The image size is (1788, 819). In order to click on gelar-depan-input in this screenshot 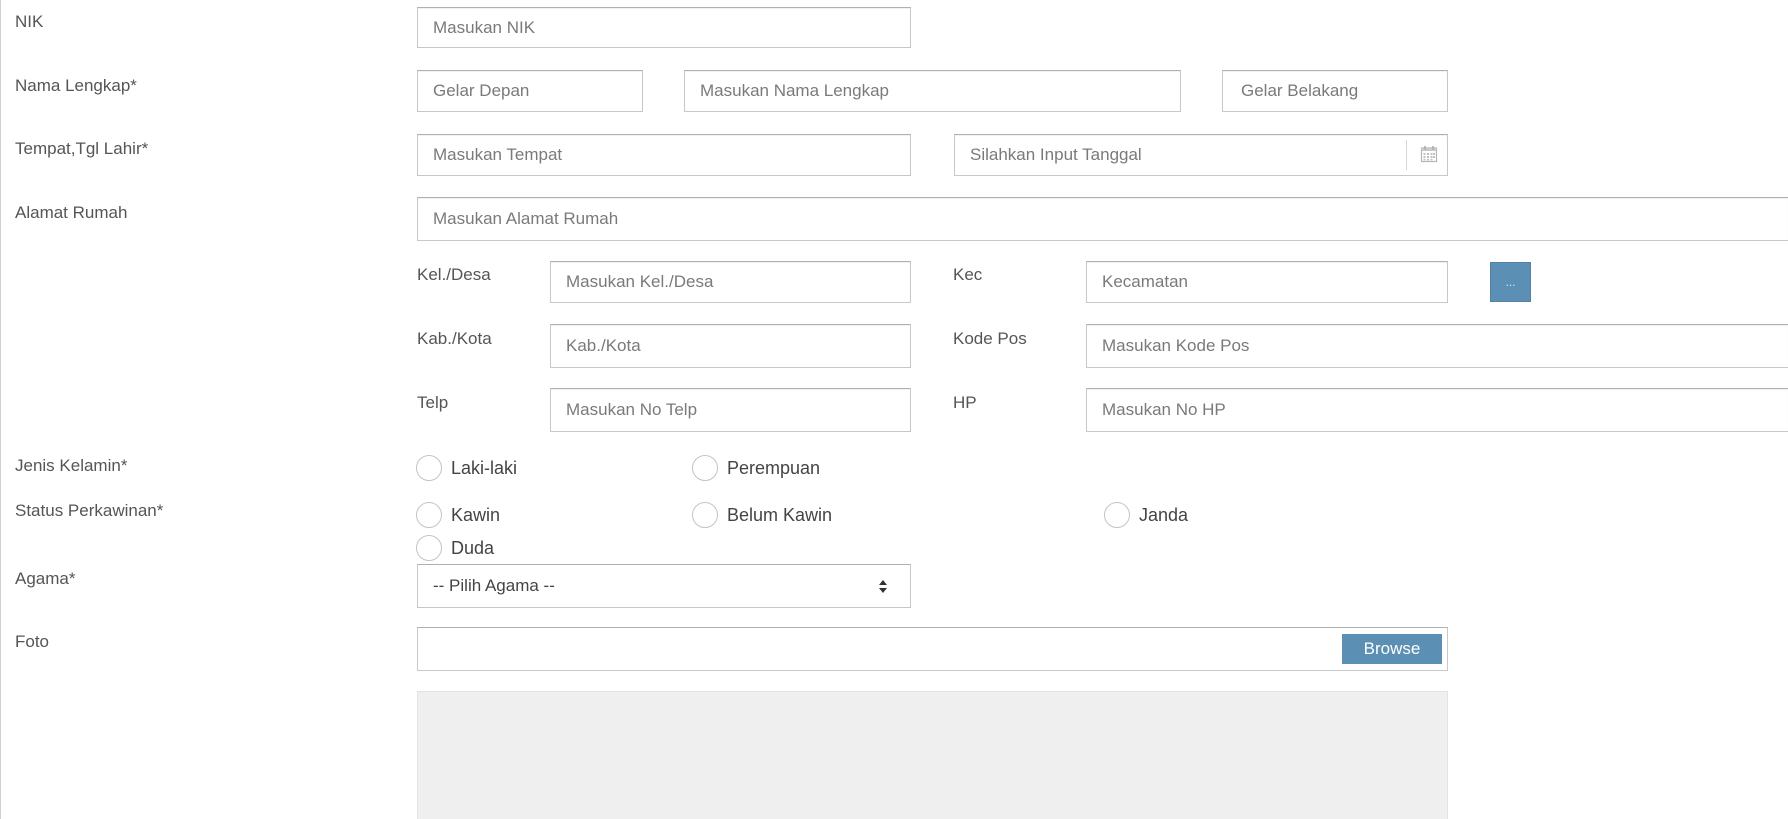, I will do `click(530, 91)`.